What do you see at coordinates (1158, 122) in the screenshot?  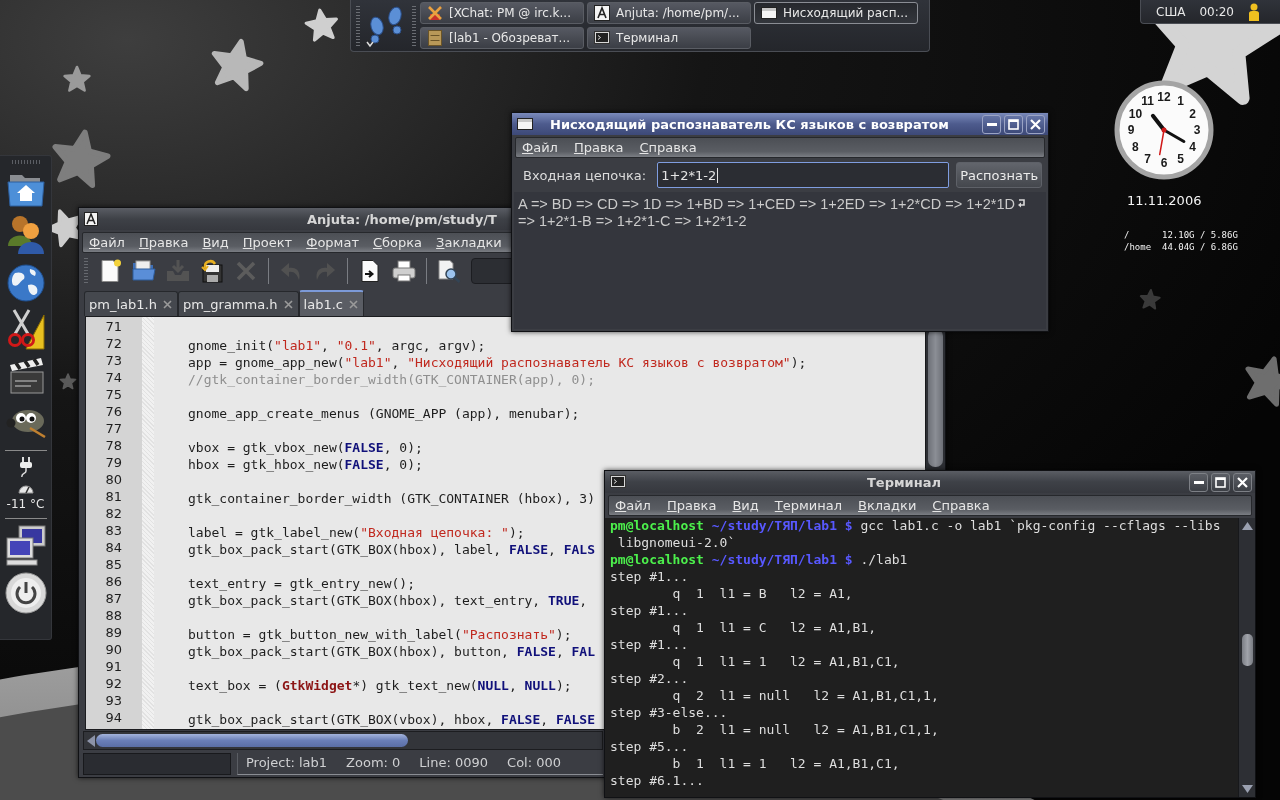 I see `hour-hand` at bounding box center [1158, 122].